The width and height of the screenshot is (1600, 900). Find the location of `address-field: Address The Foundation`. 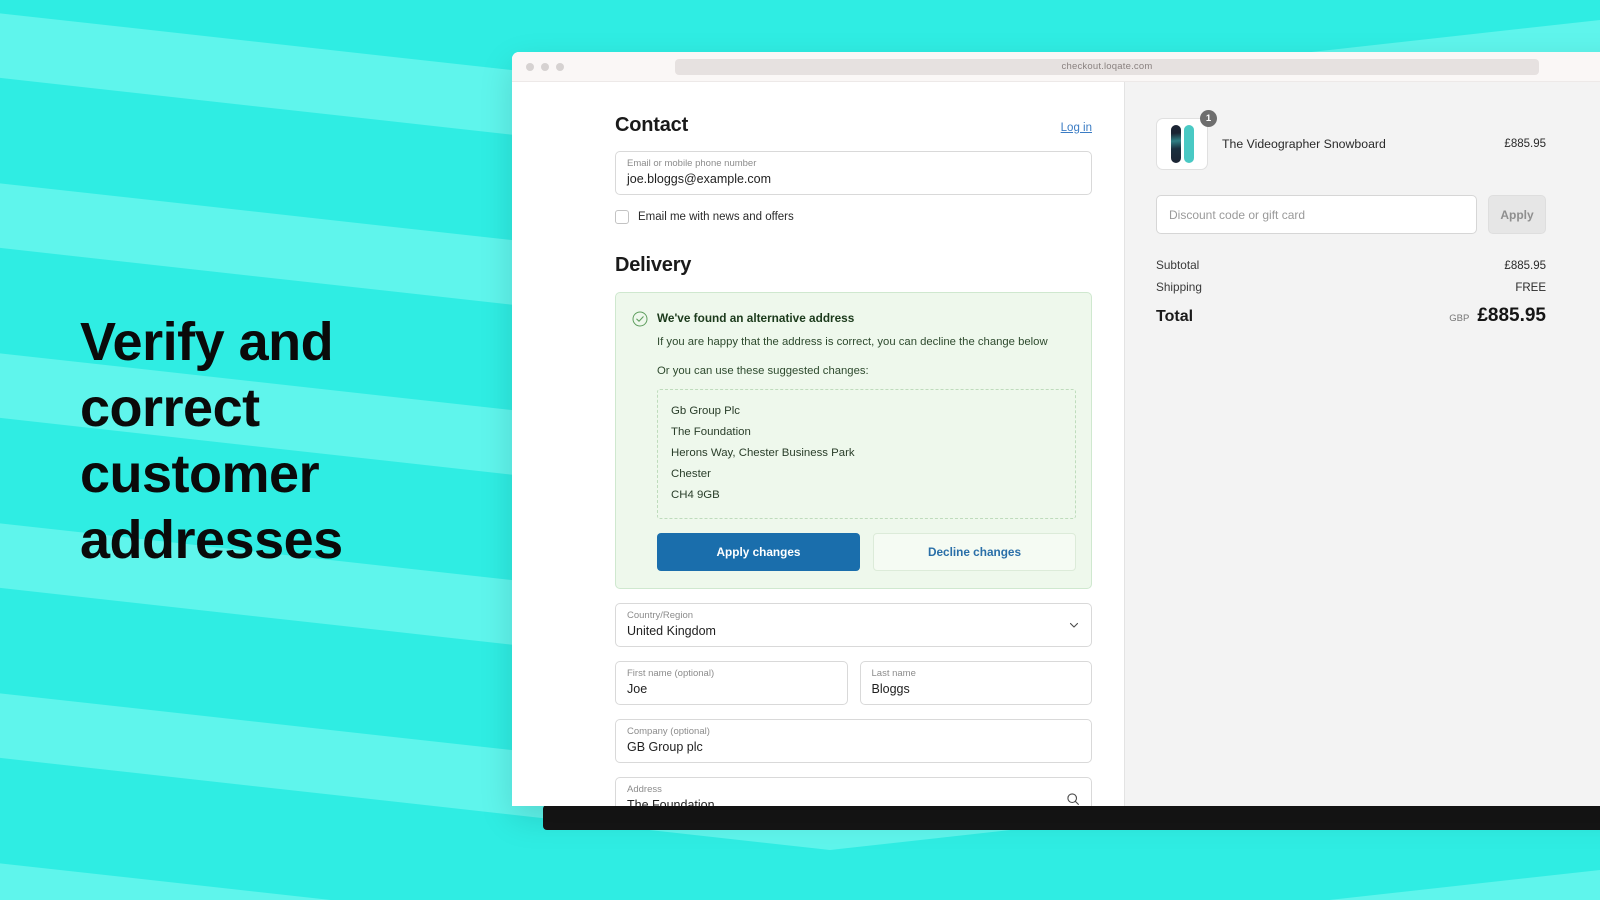

address-field: Address The Foundation is located at coordinates (853, 791).